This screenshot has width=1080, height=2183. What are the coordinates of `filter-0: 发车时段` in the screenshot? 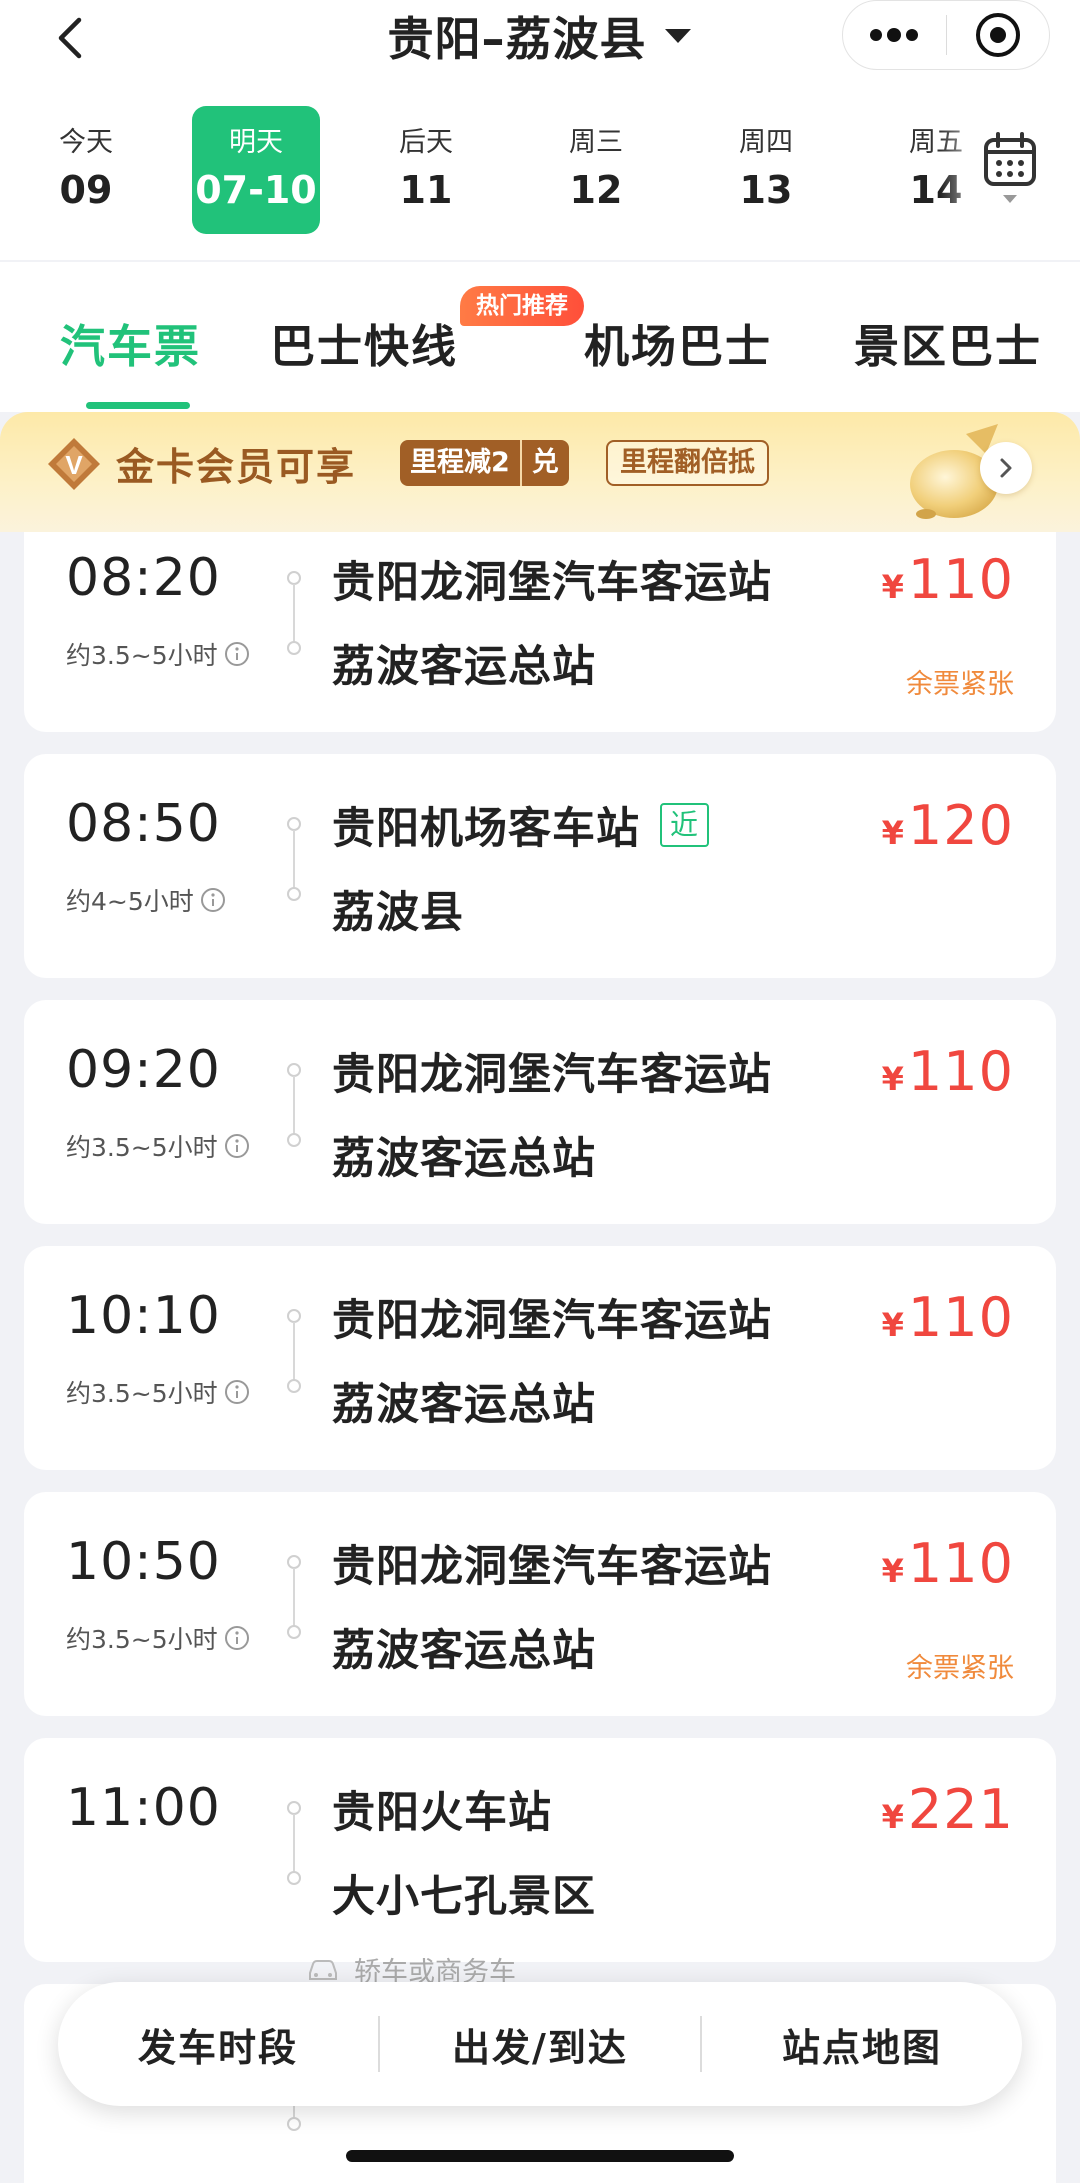 It's located at (218, 2044).